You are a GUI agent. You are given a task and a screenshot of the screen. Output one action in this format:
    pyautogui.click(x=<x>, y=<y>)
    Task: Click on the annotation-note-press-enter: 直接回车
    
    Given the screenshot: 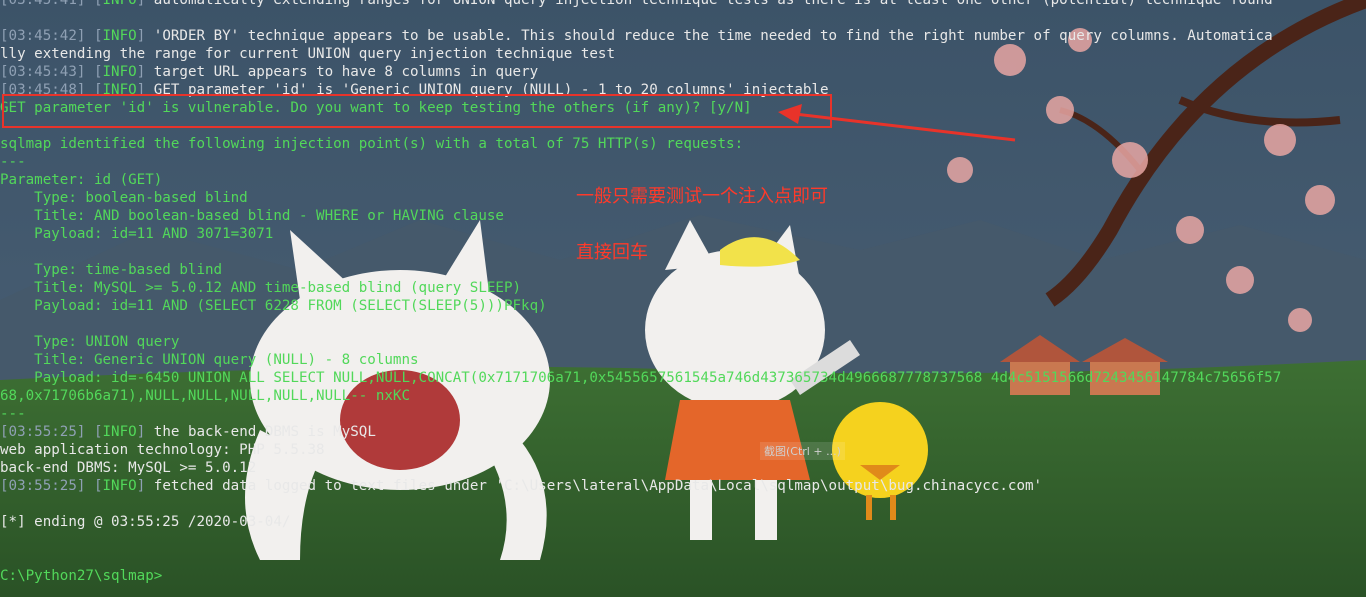 What is the action you would take?
    pyautogui.click(x=612, y=252)
    